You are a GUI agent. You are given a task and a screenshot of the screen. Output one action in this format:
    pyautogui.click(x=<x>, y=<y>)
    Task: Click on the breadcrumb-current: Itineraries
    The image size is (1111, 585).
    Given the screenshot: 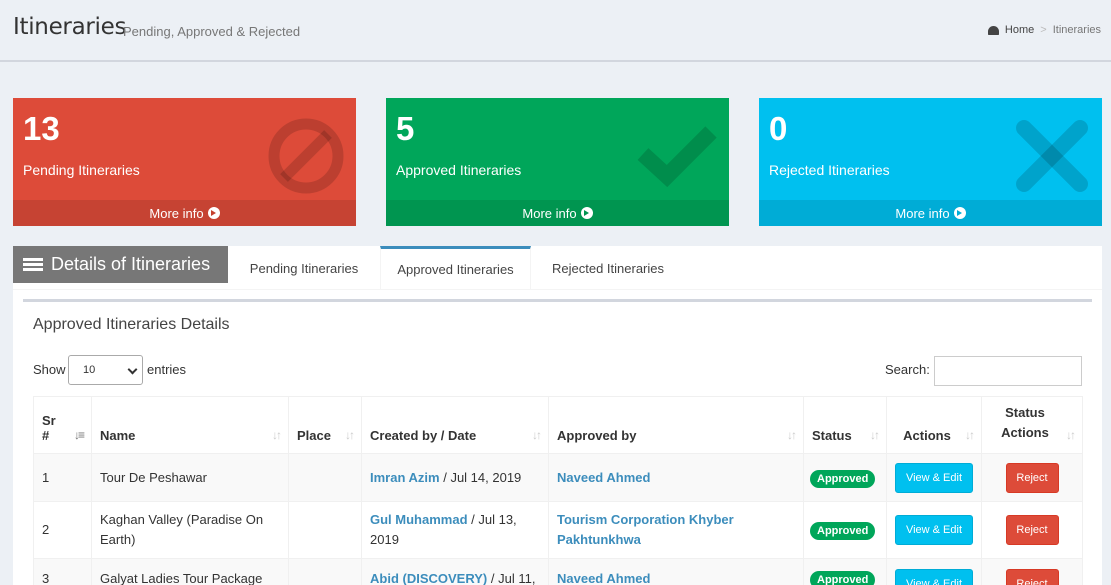 What is the action you would take?
    pyautogui.click(x=1076, y=30)
    